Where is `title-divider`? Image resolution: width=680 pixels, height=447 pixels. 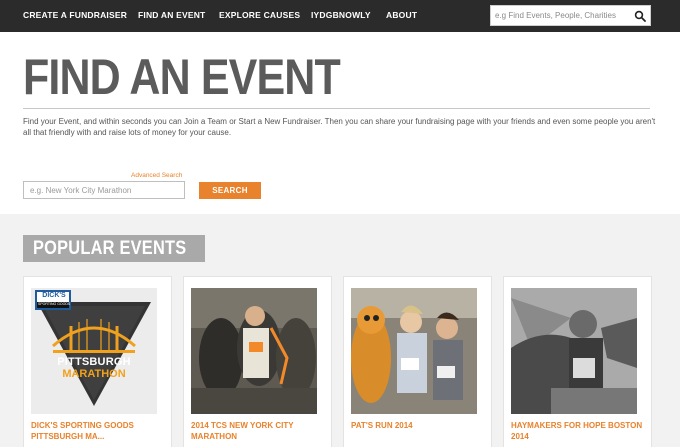 title-divider is located at coordinates (336, 108).